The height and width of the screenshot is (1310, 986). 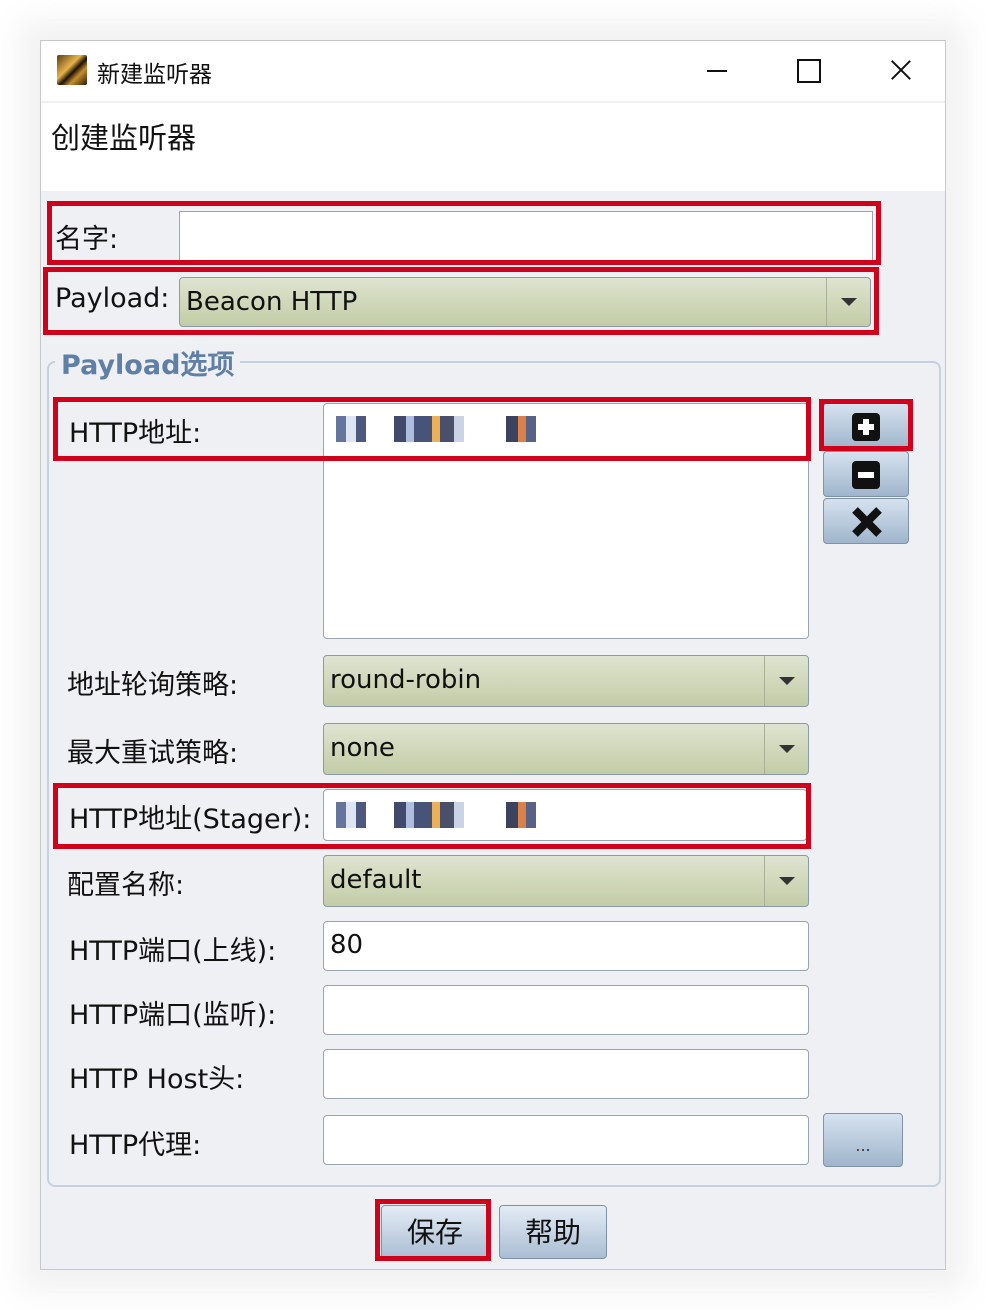 I want to click on window-title: 新建监听器, so click(x=154, y=75).